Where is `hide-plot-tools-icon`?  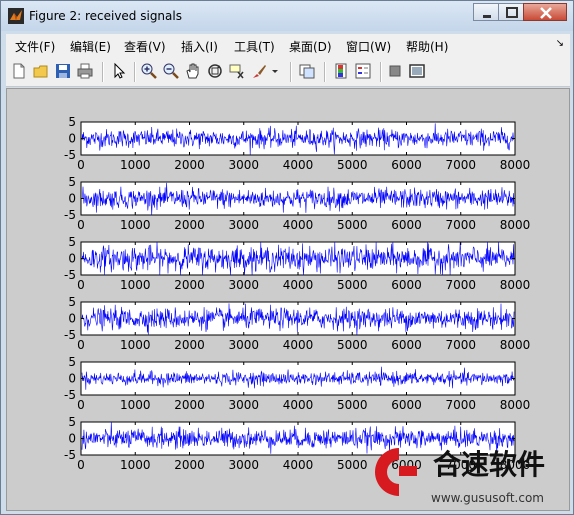
hide-plot-tools-icon is located at coordinates (395, 71).